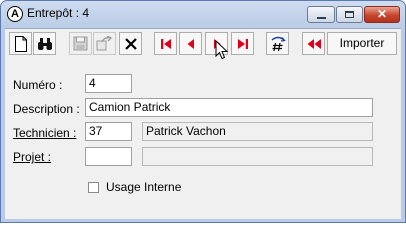 The width and height of the screenshot is (406, 240). Describe the element at coordinates (321, 14) in the screenshot. I see `minimize-button` at that location.